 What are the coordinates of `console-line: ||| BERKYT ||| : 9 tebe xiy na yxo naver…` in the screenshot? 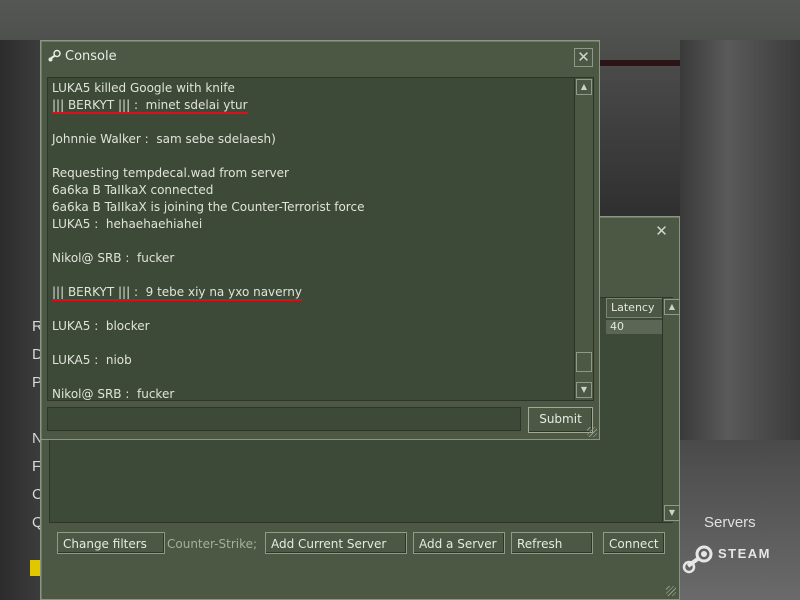 It's located at (312, 292).